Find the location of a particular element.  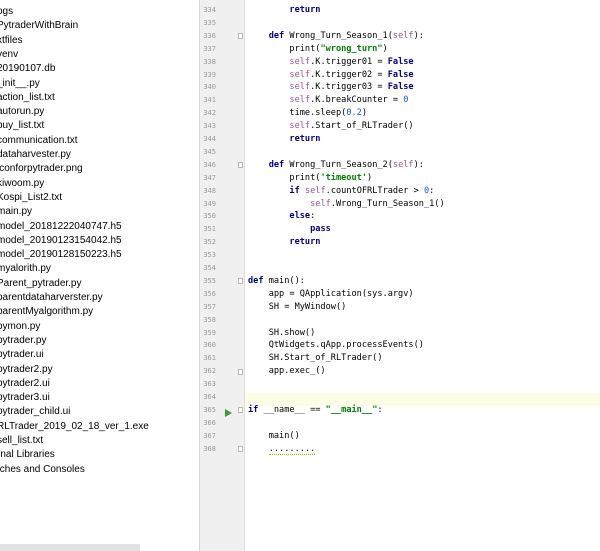

code-token: SH = MyWindow() is located at coordinates (297, 306).